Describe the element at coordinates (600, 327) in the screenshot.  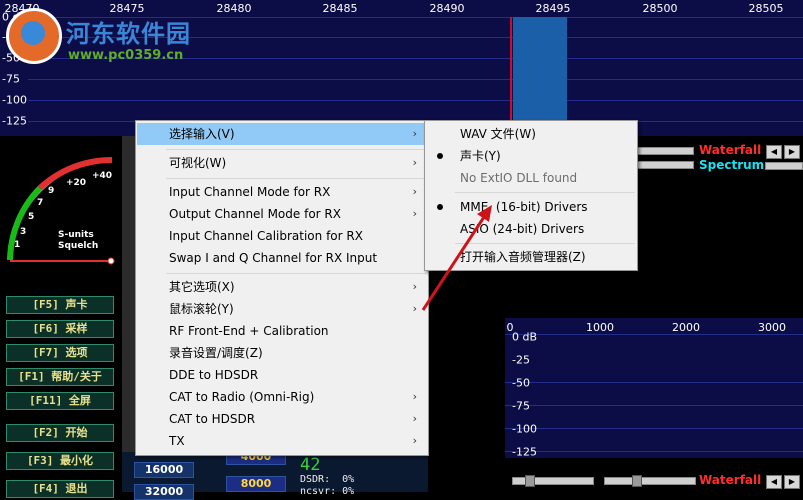
I see `audio-freq-label: 1000` at that location.